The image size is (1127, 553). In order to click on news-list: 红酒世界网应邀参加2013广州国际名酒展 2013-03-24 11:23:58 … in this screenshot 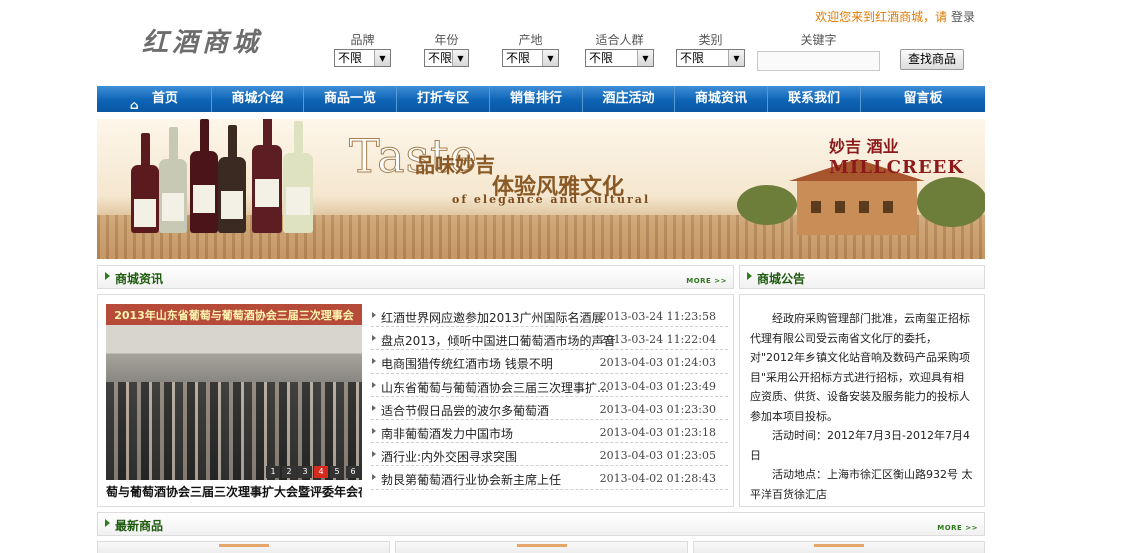, I will do `click(549, 397)`.